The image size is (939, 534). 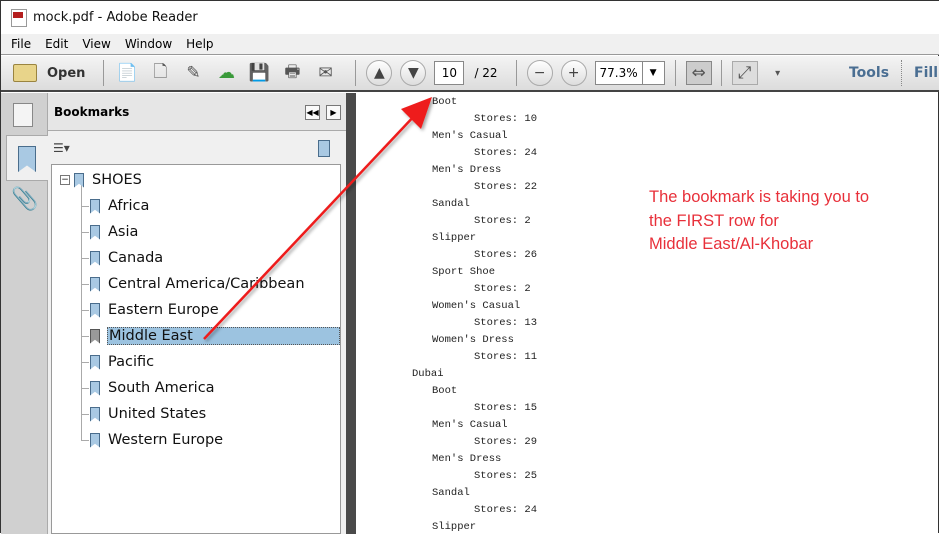 I want to click on bookmark-item: Eastern Europe, so click(x=150, y=310).